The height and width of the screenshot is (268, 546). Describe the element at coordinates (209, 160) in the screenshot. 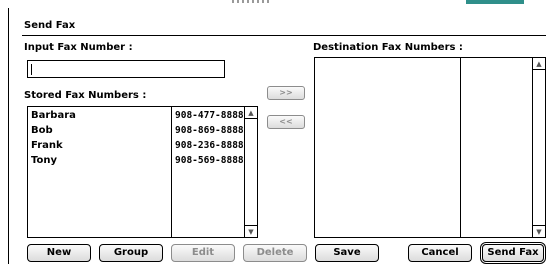

I see `contact-fax-number: 908-569-8888` at that location.